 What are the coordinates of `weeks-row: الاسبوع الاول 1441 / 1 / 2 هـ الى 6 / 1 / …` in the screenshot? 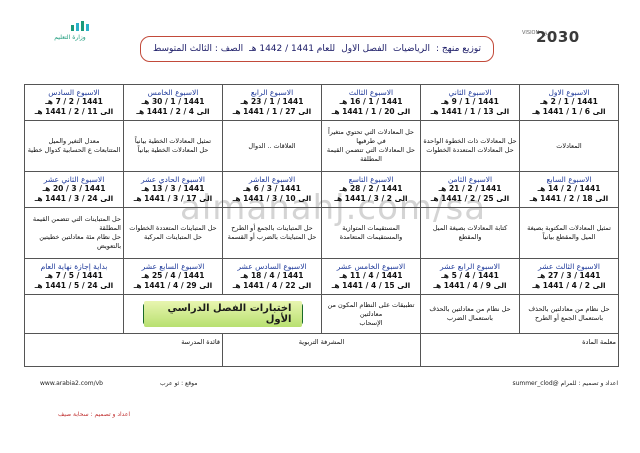 It's located at (321, 102).